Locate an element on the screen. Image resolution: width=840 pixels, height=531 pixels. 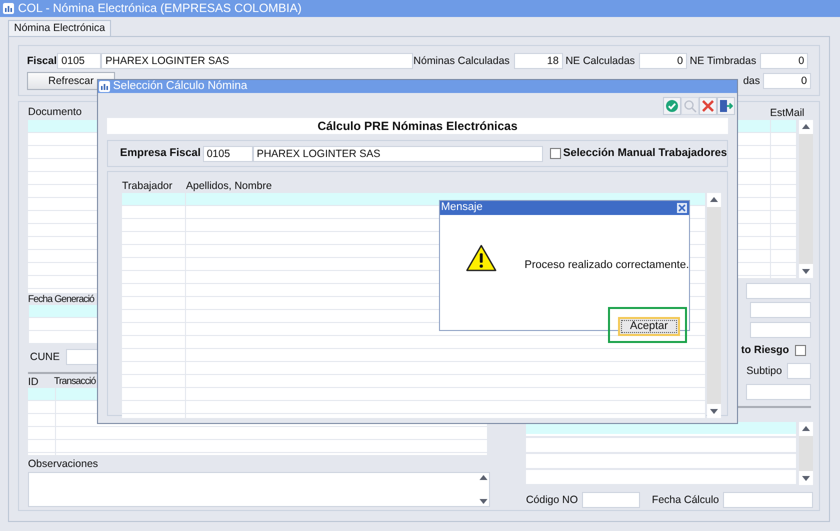
column-header: Fecha Generació is located at coordinates (61, 300).